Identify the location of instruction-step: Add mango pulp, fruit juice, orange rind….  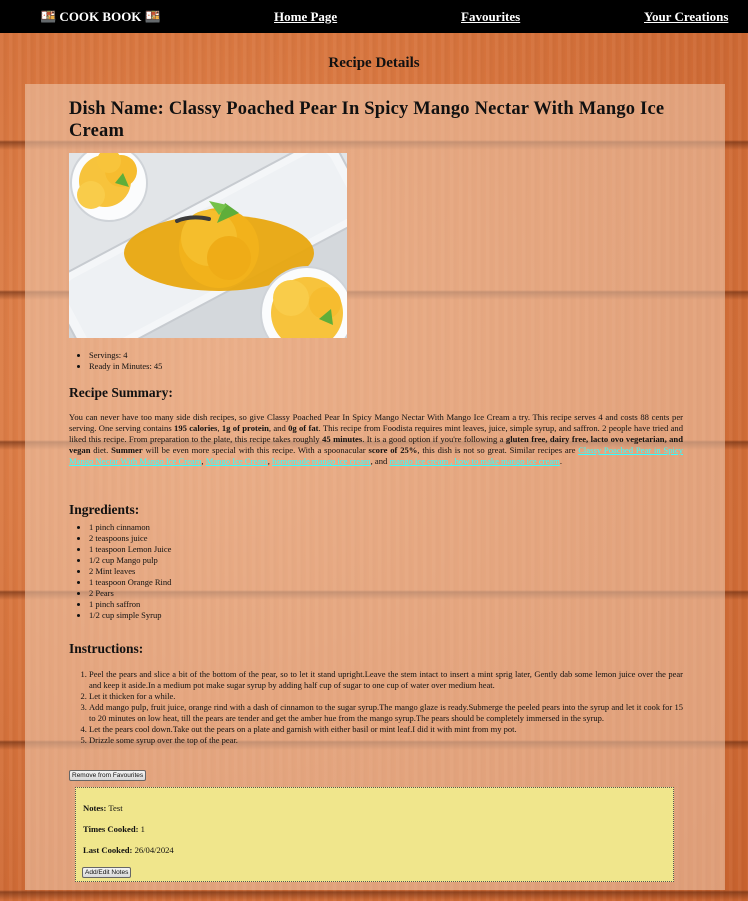
(386, 713).